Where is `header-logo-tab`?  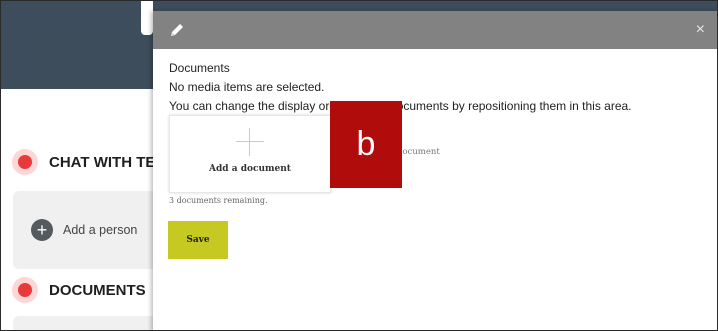
header-logo-tab is located at coordinates (147, 18).